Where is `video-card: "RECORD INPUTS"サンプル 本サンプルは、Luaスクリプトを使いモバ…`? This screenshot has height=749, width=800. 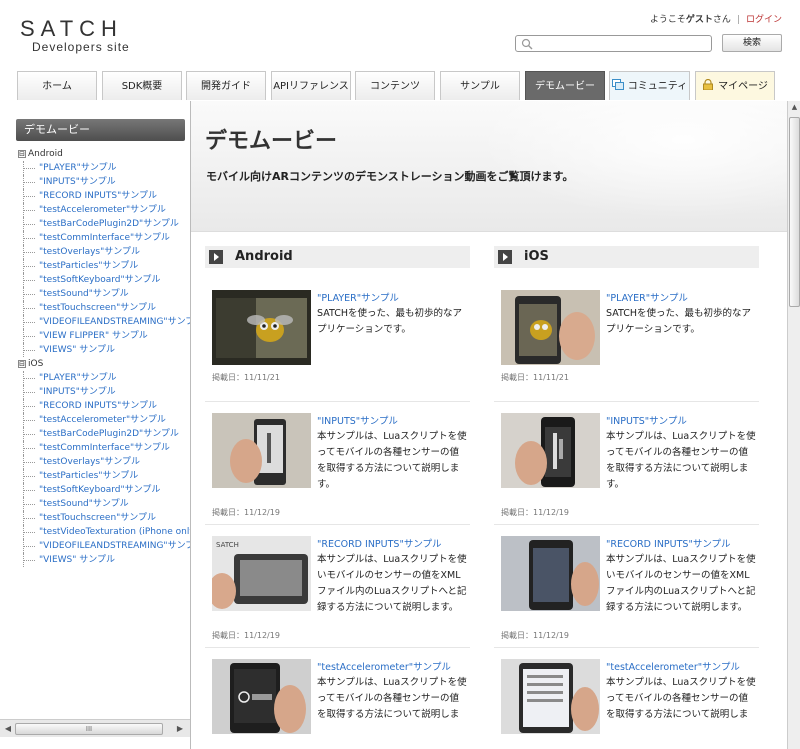 video-card: "RECORD INPUTS"サンプル 本サンプルは、Luaスクリプトを使いモバ… is located at coordinates (626, 589).